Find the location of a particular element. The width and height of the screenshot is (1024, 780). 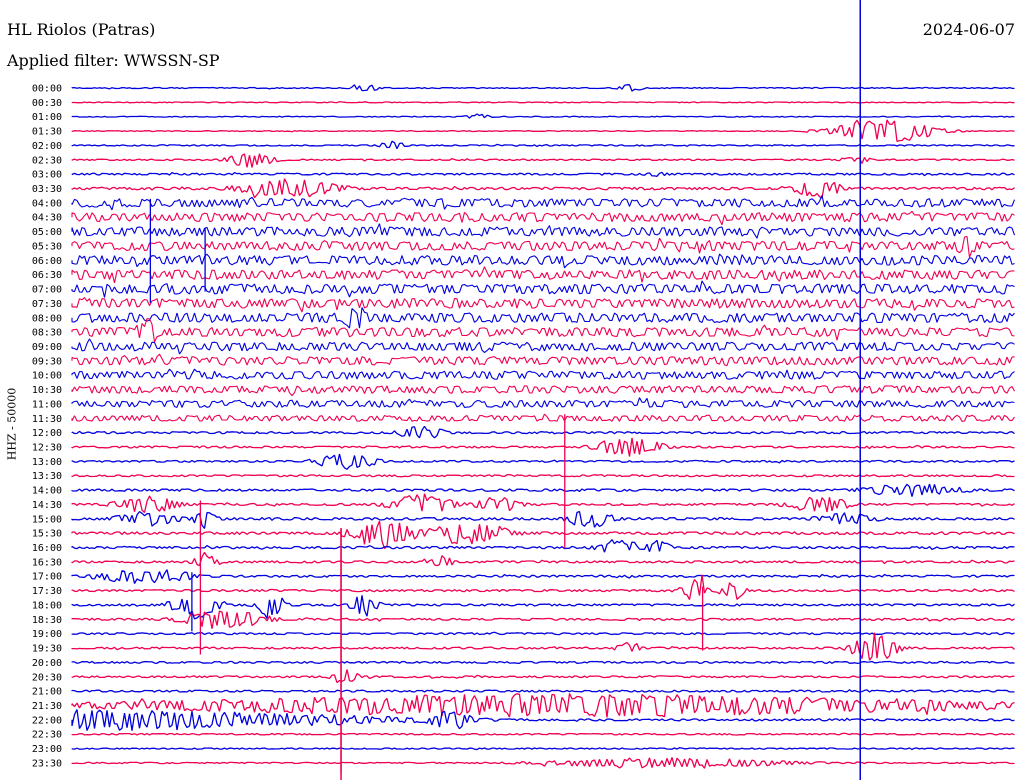

time-label: 04:00 is located at coordinates (47, 203).